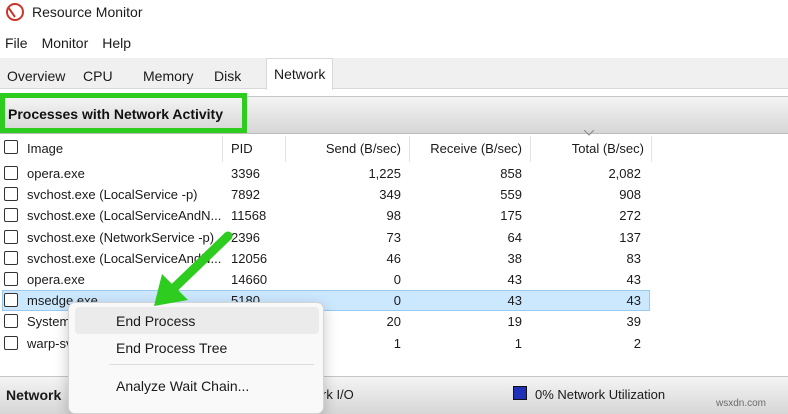  What do you see at coordinates (633, 258) in the screenshot?
I see `cell-total: 83` at bounding box center [633, 258].